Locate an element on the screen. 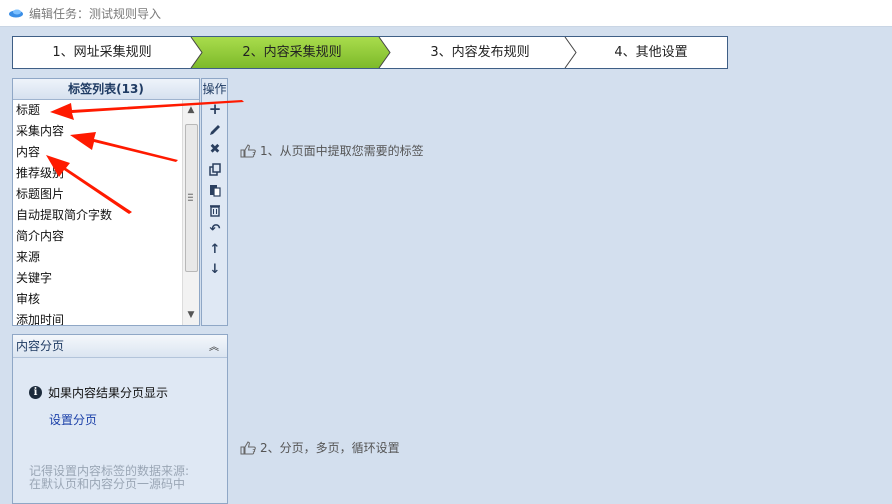 The width and height of the screenshot is (892, 504). set-paging-link: 设置分页 is located at coordinates (73, 419).